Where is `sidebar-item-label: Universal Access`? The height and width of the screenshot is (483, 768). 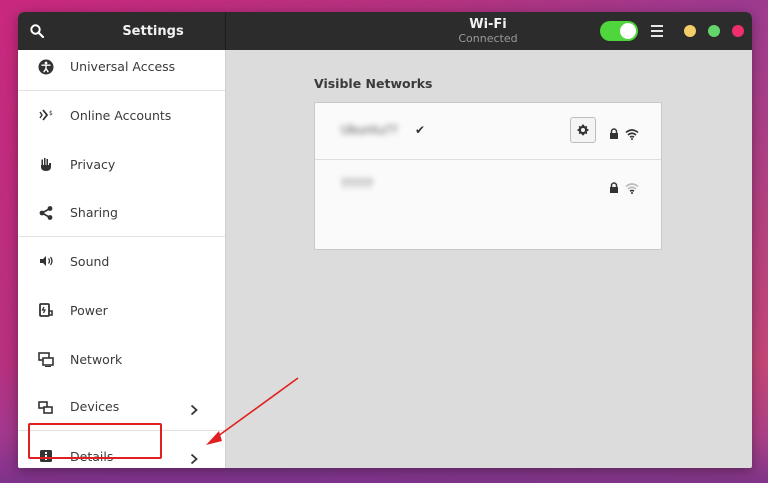
sidebar-item-label: Universal Access is located at coordinates (123, 66).